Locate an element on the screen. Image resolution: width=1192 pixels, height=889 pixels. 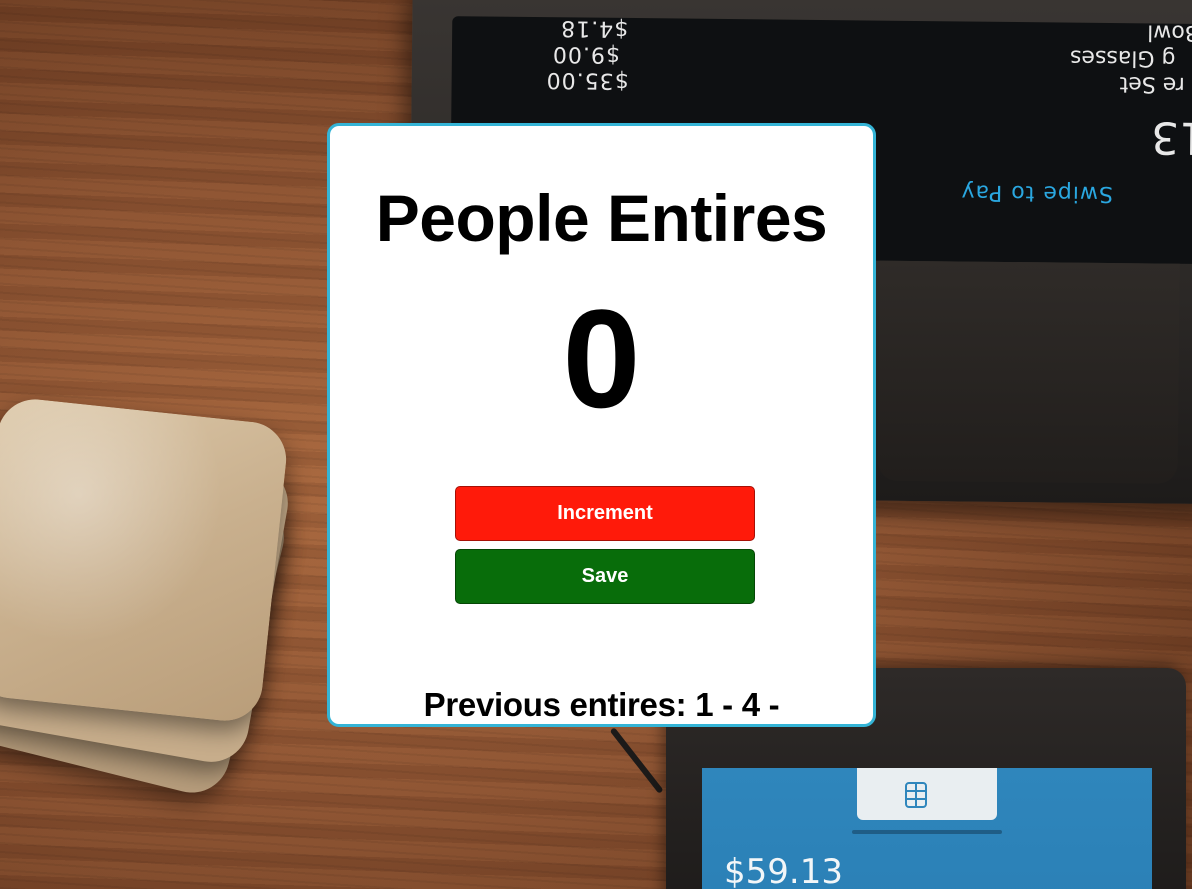
cable is located at coordinates (636, 760).